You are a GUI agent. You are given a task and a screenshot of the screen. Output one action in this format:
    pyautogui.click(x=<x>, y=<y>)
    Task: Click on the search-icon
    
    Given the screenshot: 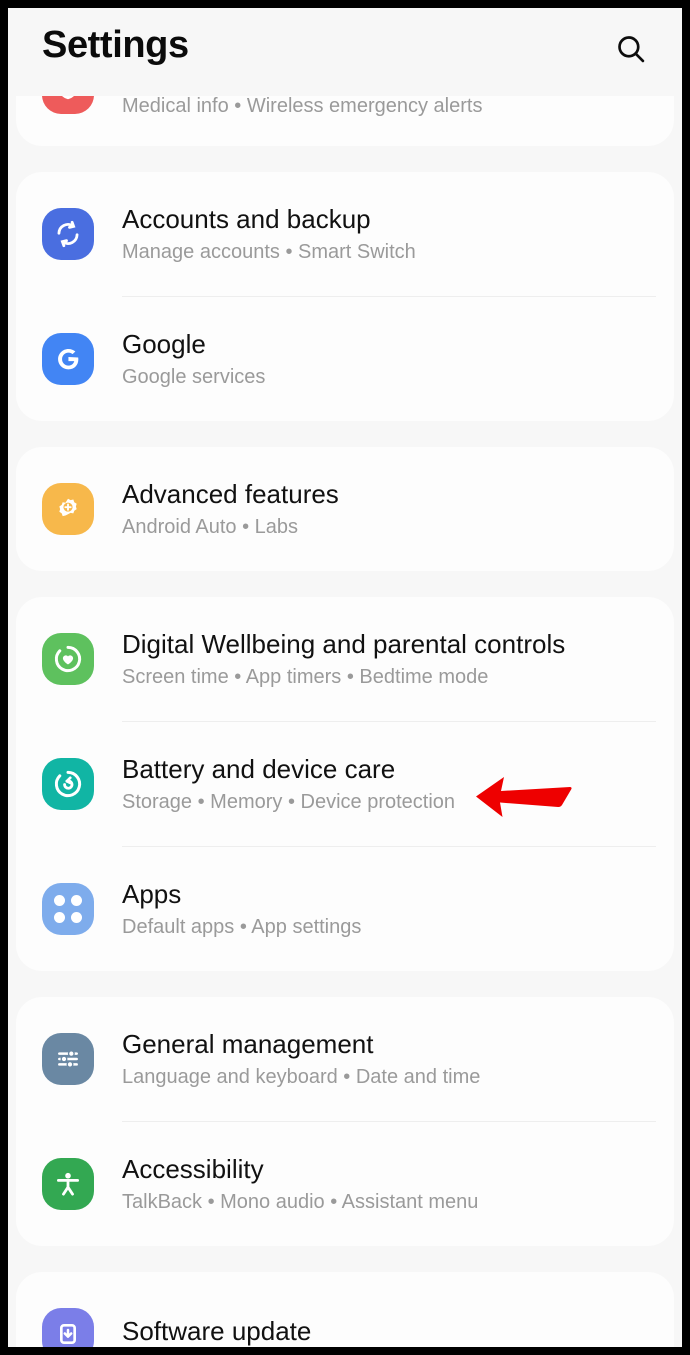 What is the action you would take?
    pyautogui.click(x=631, y=49)
    